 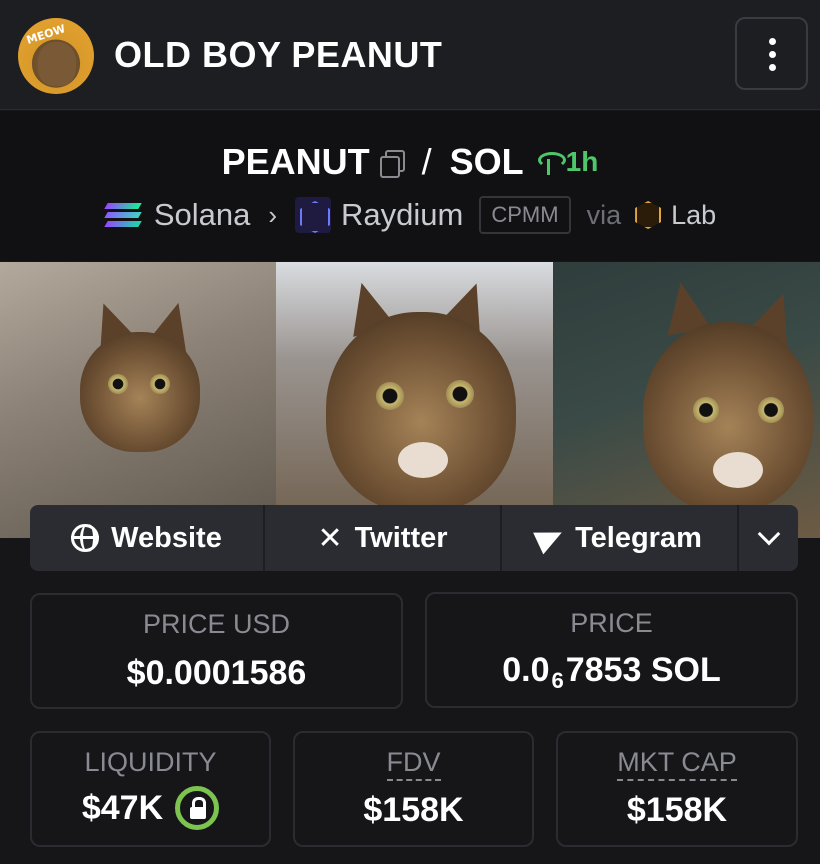 I want to click on token-name: OLD BOY PEANUT, so click(x=278, y=54).